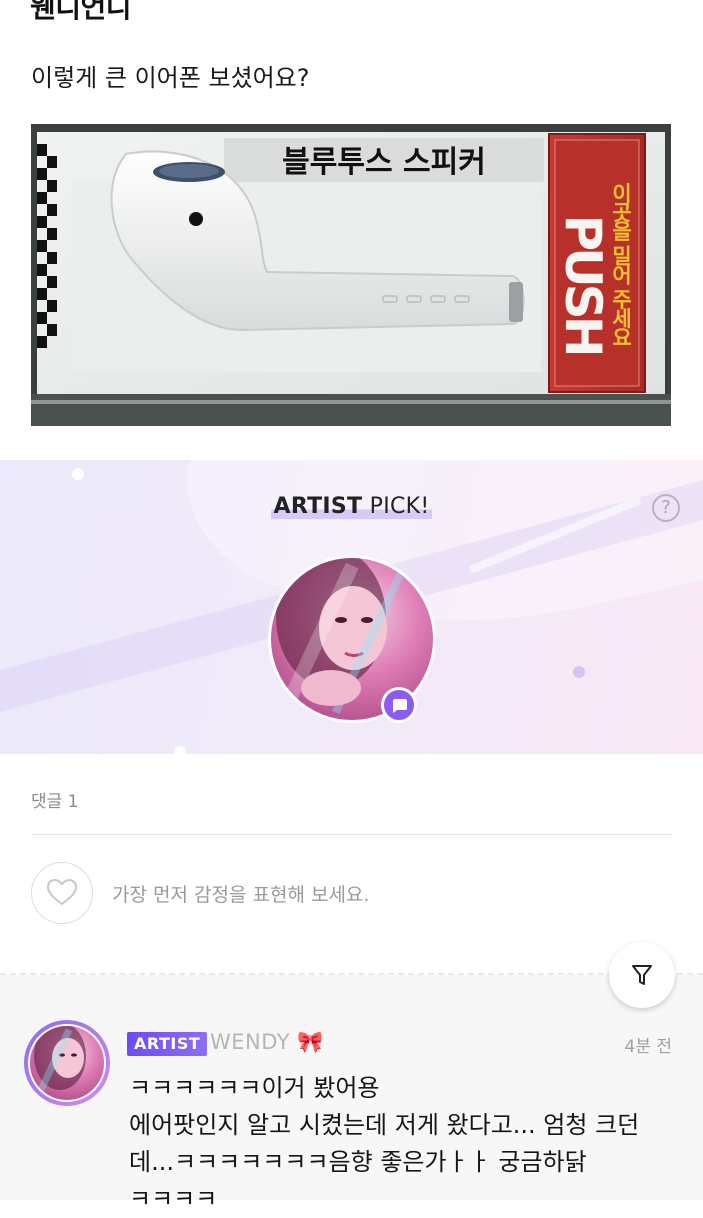 The height and width of the screenshot is (1218, 703). Describe the element at coordinates (399, 705) in the screenshot. I see `chat-bubble-icon` at that location.